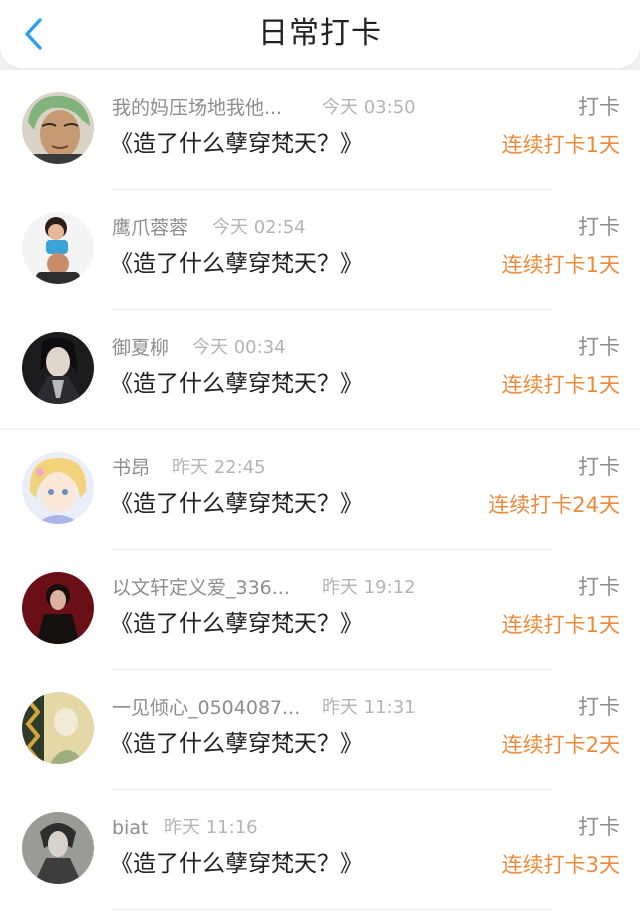  I want to click on item-meta: 一见倾心_0504087... 昨天 11:31, so click(264, 708).